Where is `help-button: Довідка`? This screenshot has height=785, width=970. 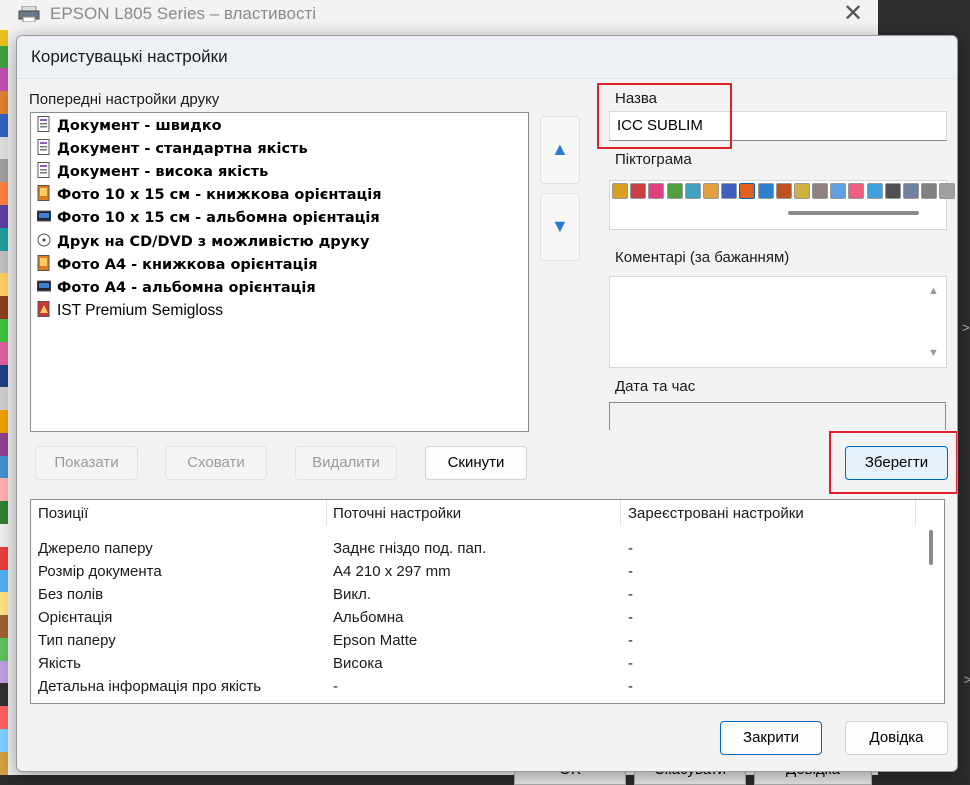
help-button: Довідка is located at coordinates (896, 738).